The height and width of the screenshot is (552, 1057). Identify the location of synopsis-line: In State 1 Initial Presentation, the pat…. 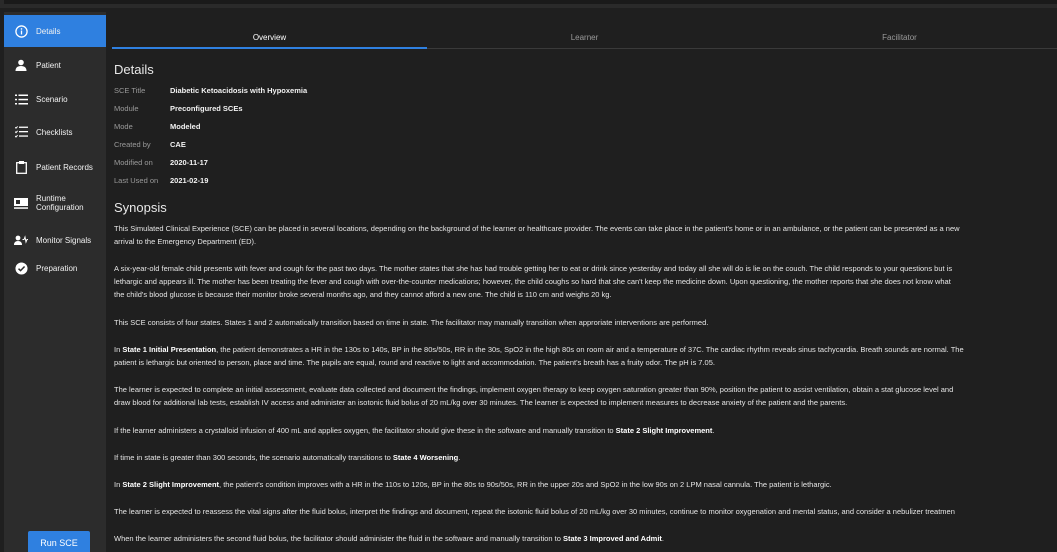
(585, 349).